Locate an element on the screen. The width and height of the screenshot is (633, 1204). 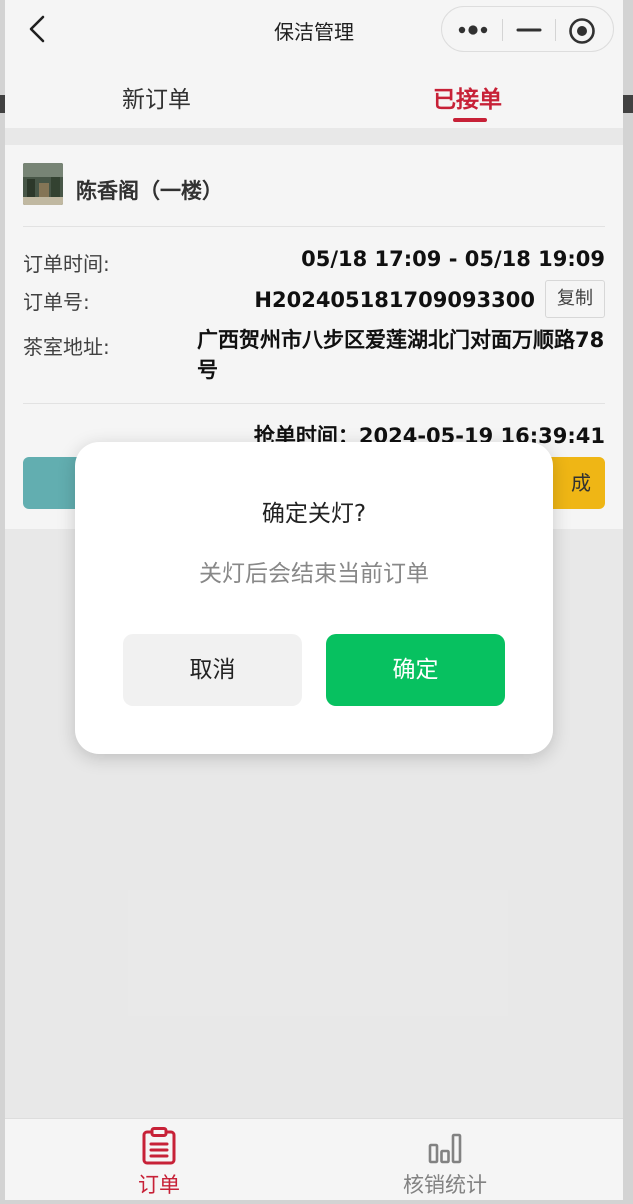
cancel-button: 取消 is located at coordinates (212, 670).